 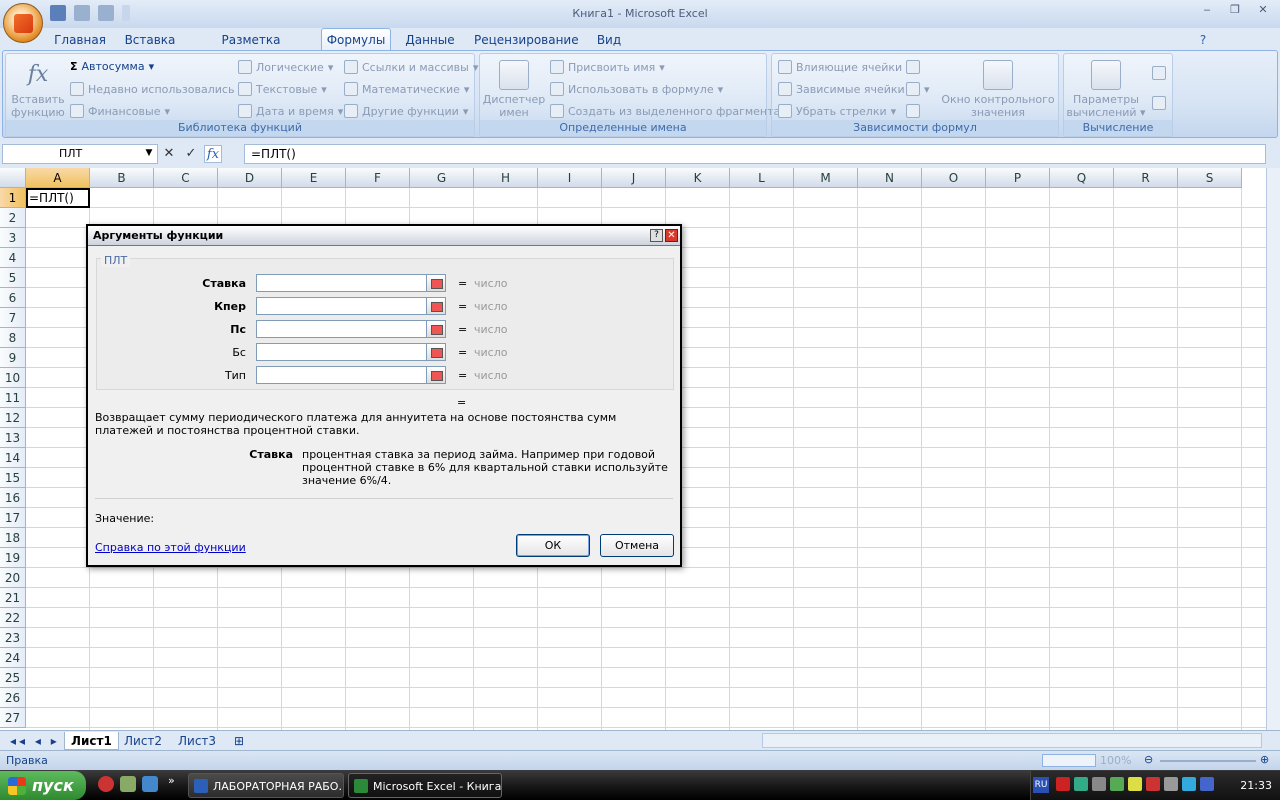 What do you see at coordinates (13, 398) in the screenshot?
I see `row-header-11: 11` at bounding box center [13, 398].